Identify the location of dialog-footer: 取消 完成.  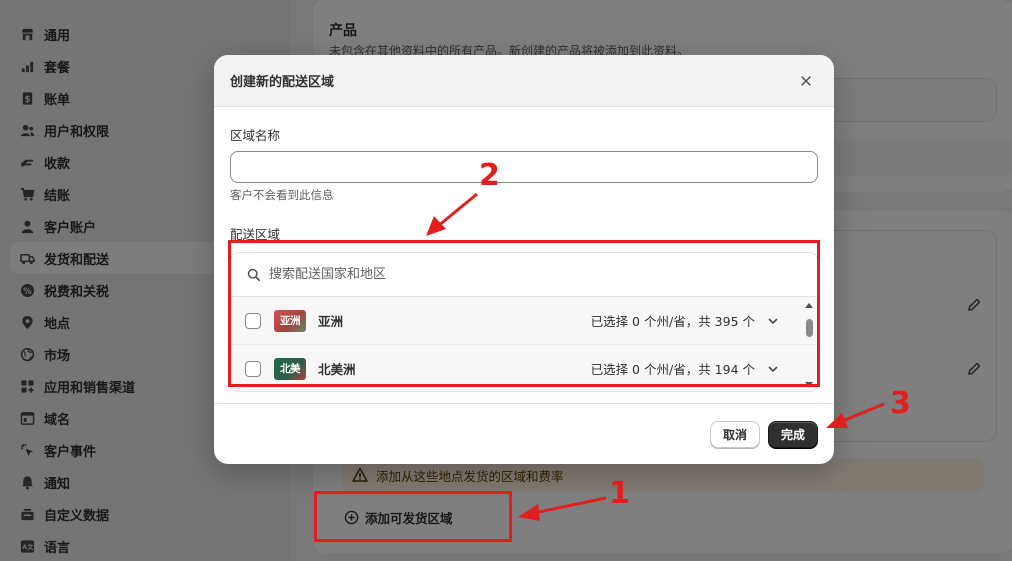
(524, 433).